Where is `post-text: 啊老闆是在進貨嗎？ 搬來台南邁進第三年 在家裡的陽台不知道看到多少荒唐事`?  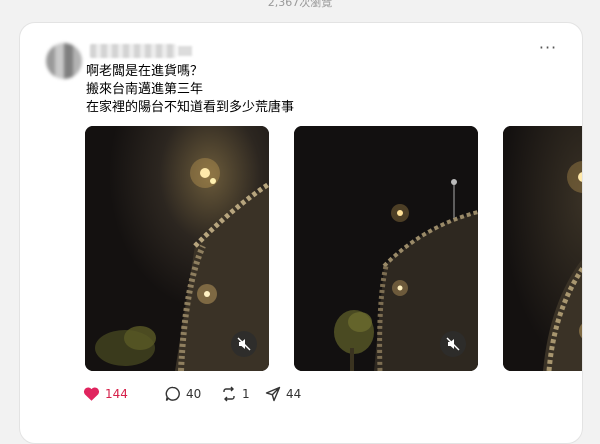 post-text: 啊老闆是在進貨嗎？ 搬來台南邁進第三年 在家裡的陽台不知道看到多少荒唐事 is located at coordinates (190, 90).